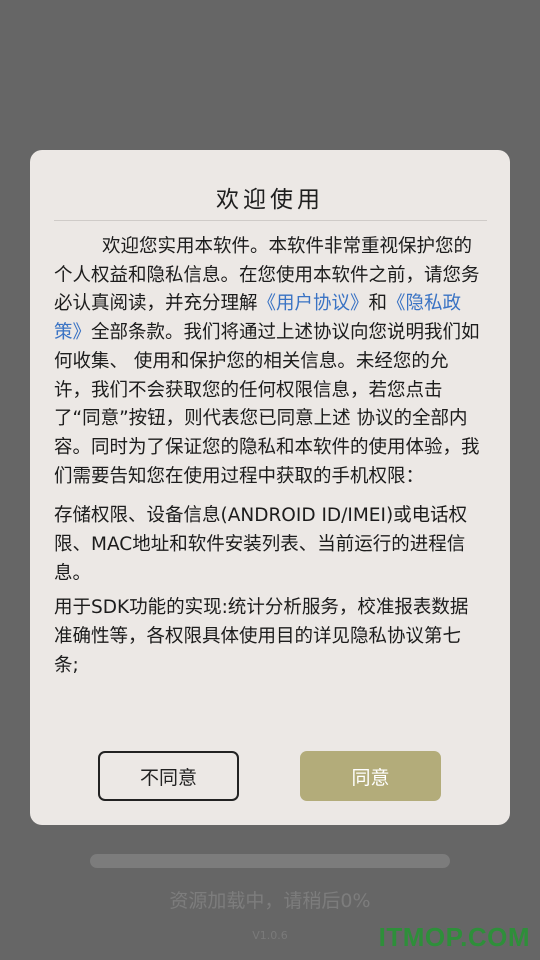  What do you see at coordinates (270, 901) in the screenshot?
I see `loading-status-text: 资源加载中，请稍后0%` at bounding box center [270, 901].